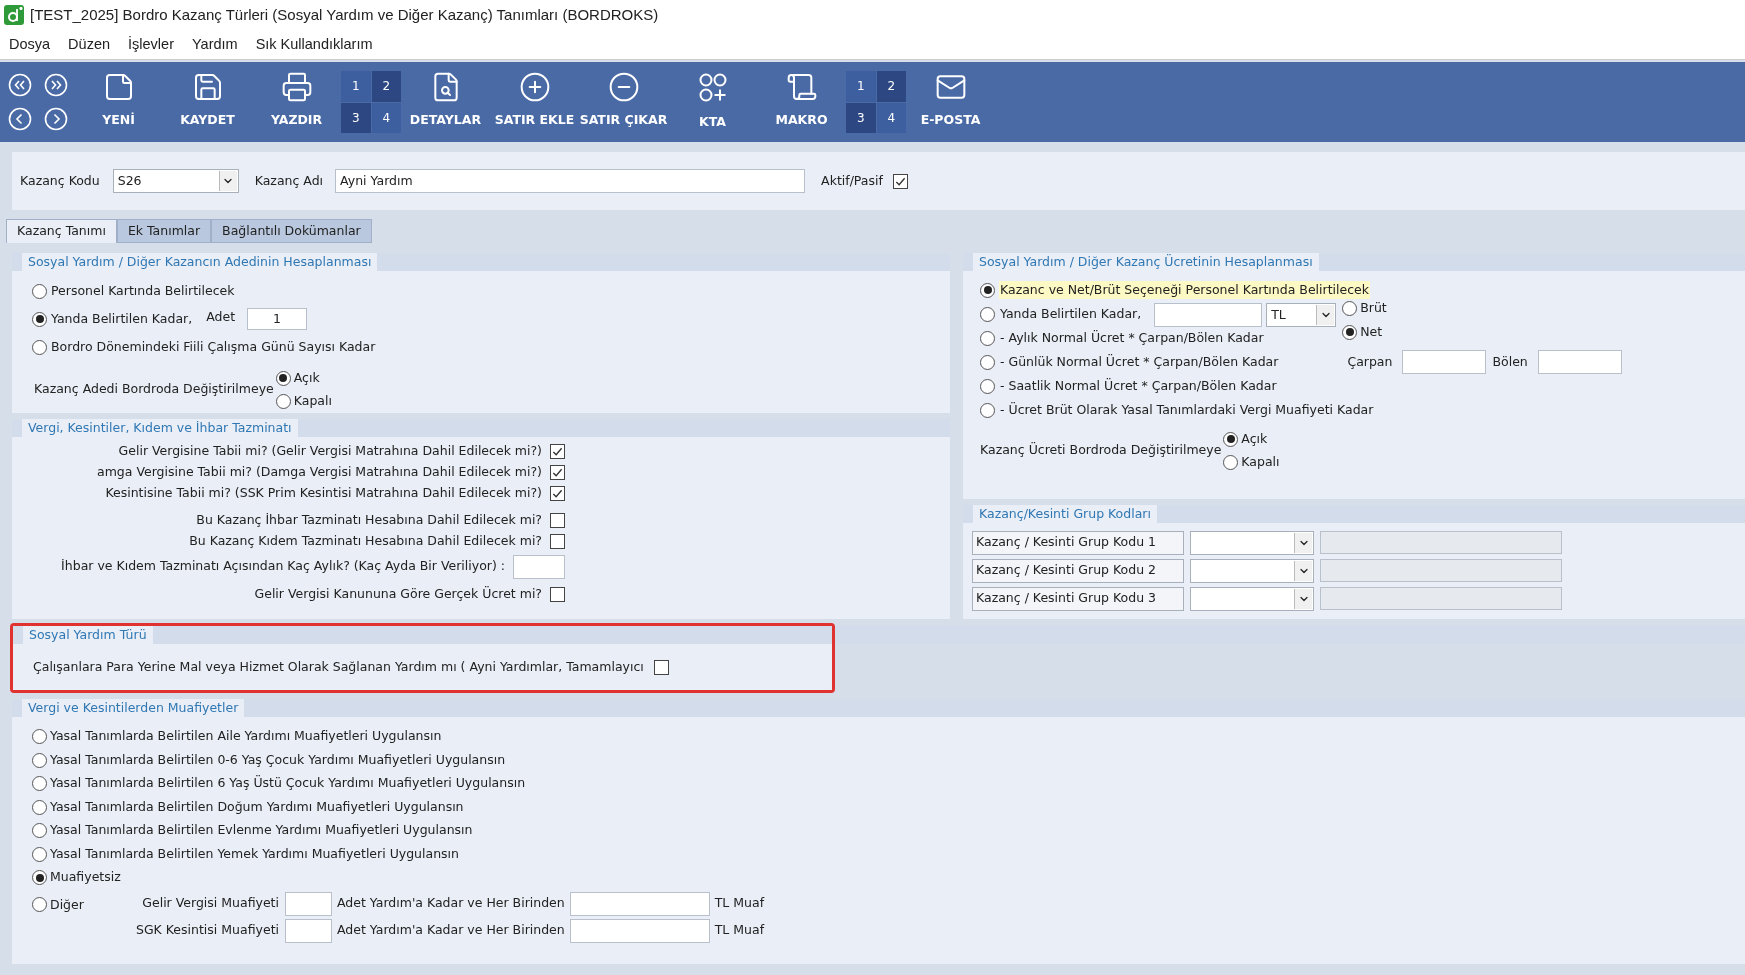 This screenshot has height=975, width=1745. Describe the element at coordinates (365, 541) in the screenshot. I see `option-label: Bu Kazanç Kıdem Tazminatı Hesabına Dahil Edilecek mi?` at that location.